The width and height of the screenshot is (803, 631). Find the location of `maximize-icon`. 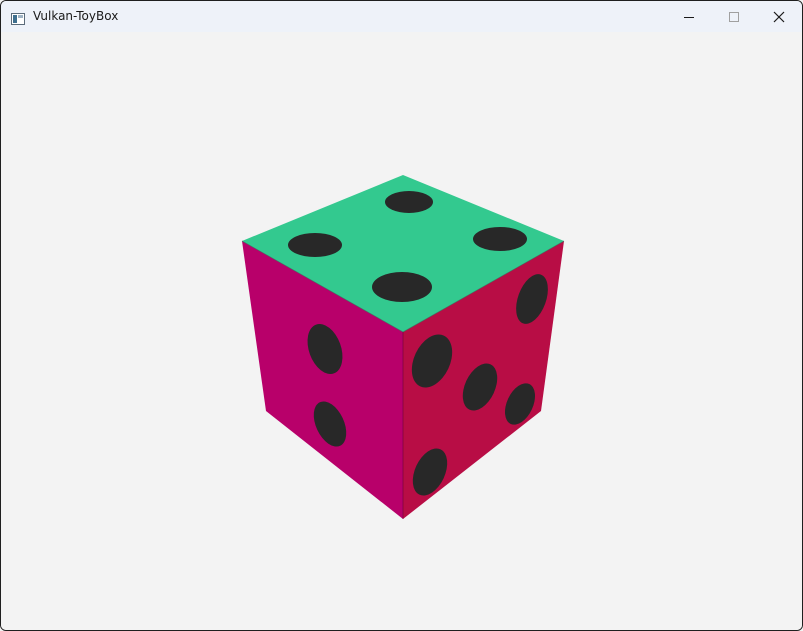

maximize-icon is located at coordinates (734, 17).